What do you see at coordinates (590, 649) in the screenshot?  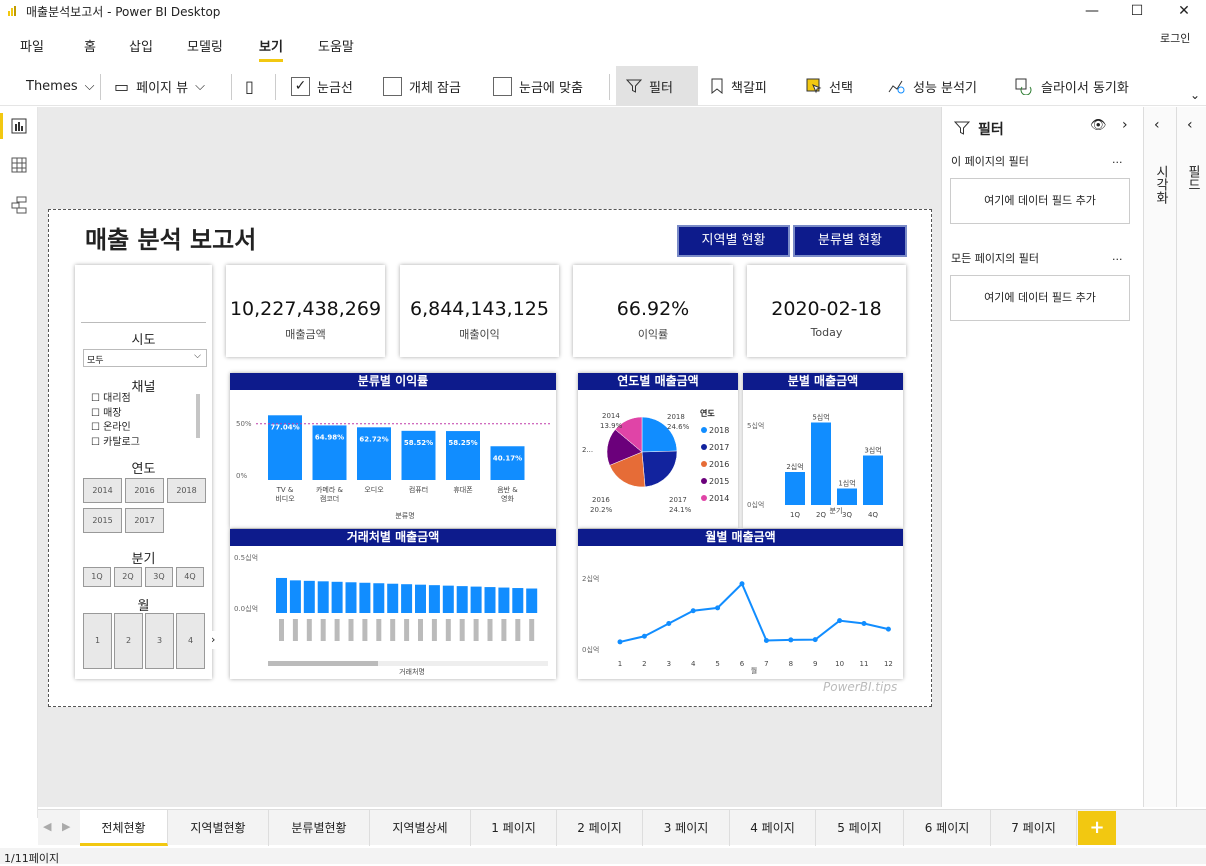 I see `y-tick-label: 0십억` at bounding box center [590, 649].